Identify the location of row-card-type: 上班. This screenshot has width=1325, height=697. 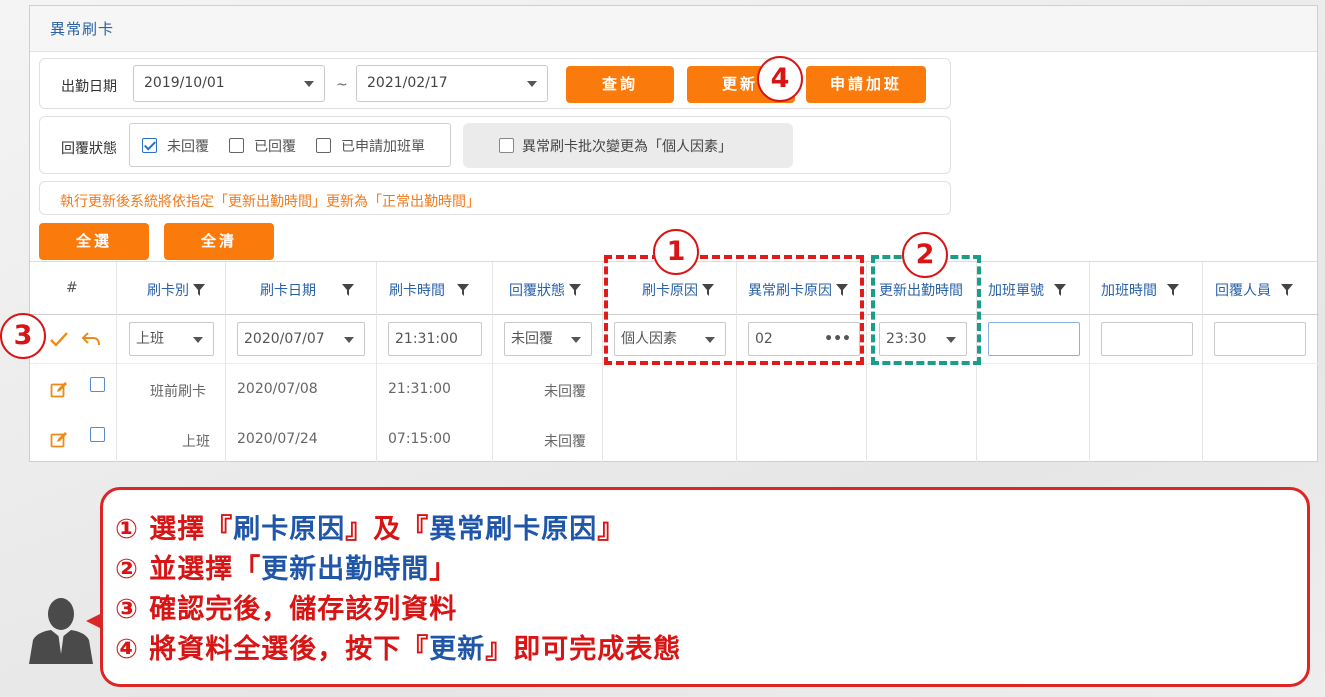
(196, 442).